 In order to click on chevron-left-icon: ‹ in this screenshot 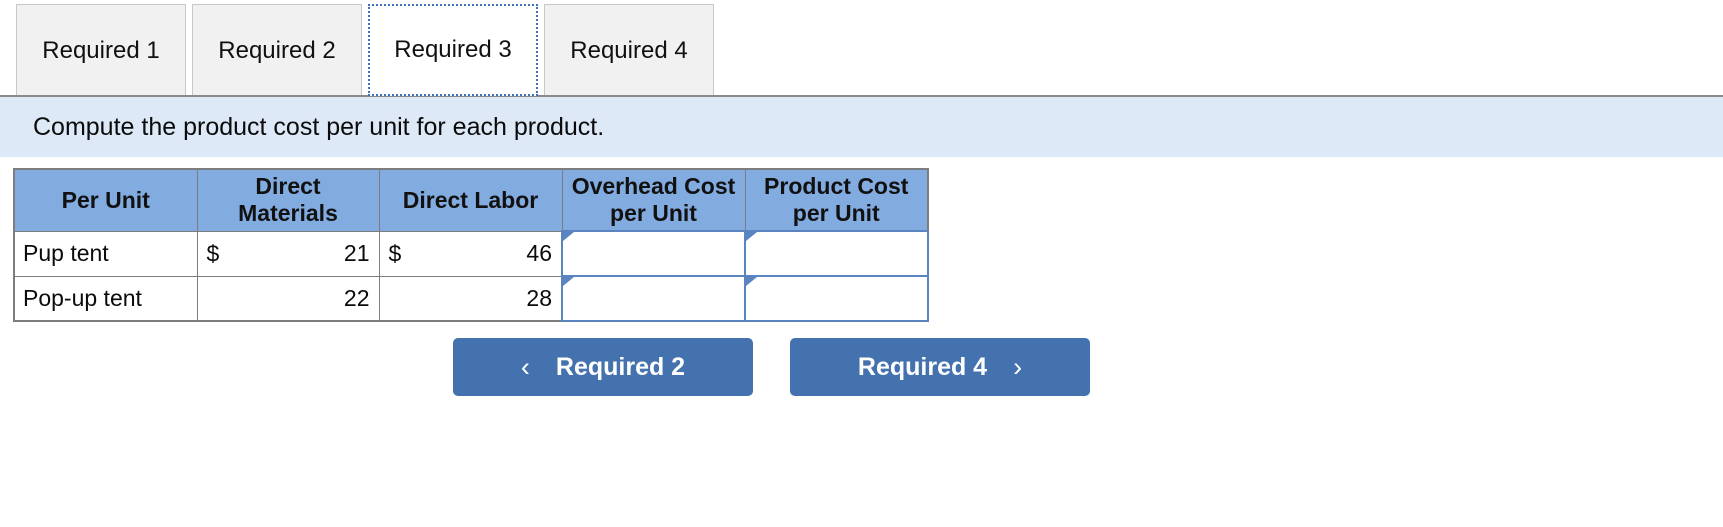, I will do `click(525, 366)`.